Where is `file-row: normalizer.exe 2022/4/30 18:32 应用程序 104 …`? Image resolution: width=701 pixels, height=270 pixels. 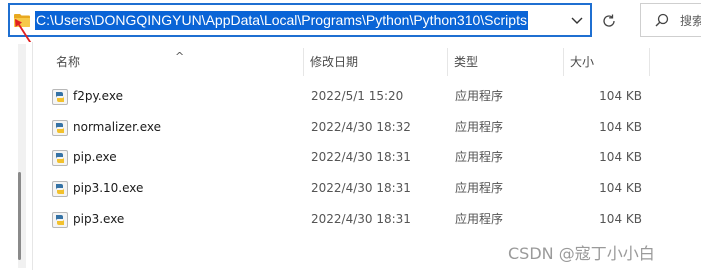 file-row: normalizer.exe 2022/4/30 18:32 应用程序 104 … is located at coordinates (375, 127).